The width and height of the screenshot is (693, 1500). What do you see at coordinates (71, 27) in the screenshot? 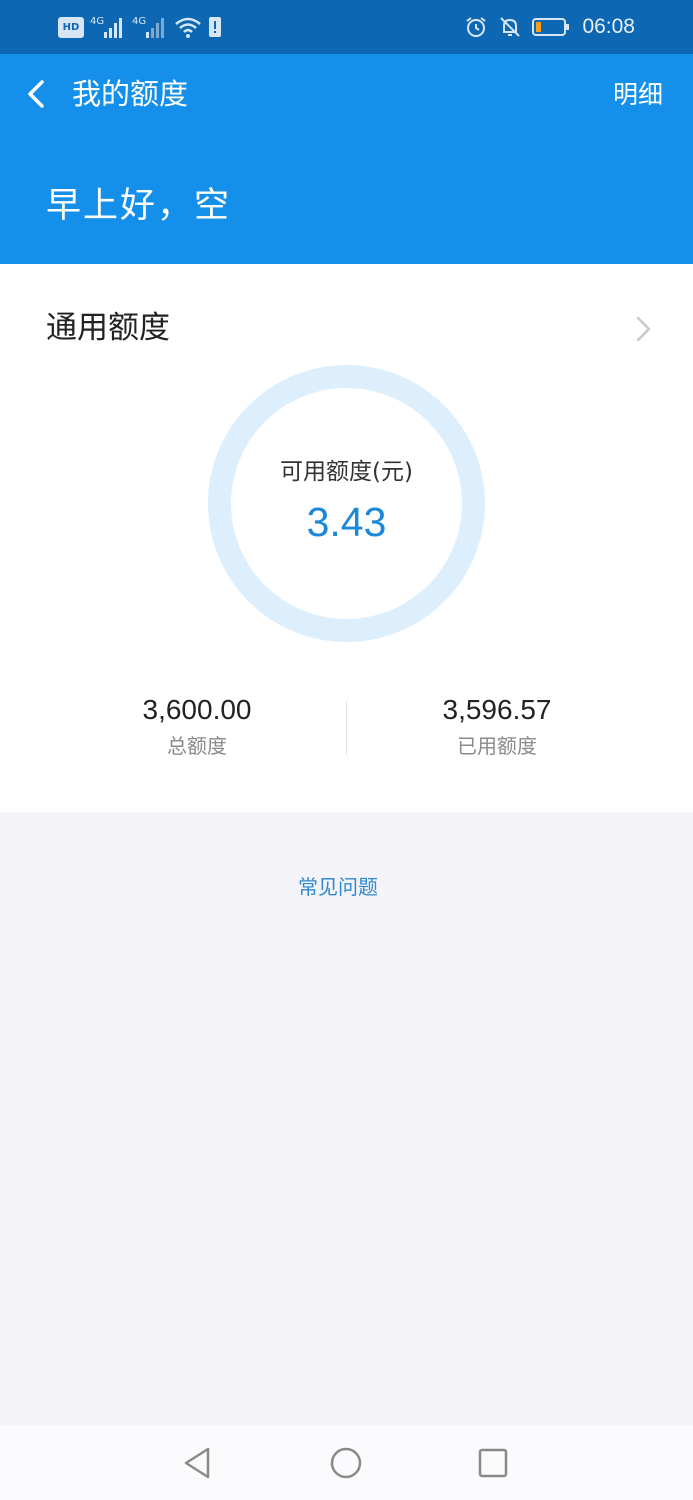
I see `hd-badge: HD` at bounding box center [71, 27].